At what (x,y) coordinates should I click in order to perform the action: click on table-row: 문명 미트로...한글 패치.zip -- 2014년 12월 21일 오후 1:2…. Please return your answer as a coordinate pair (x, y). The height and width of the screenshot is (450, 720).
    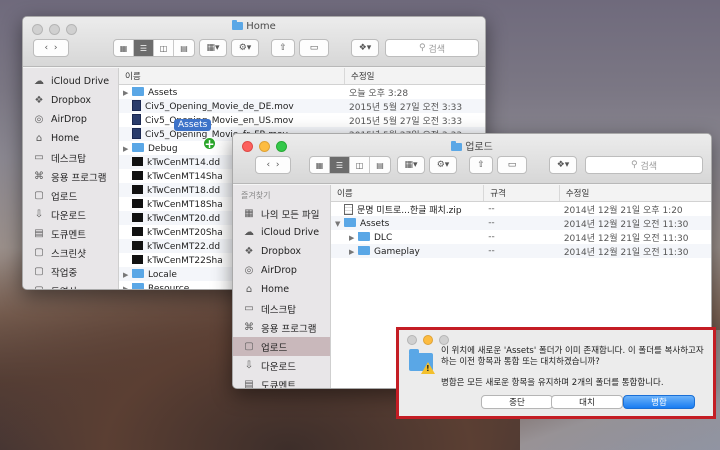
    Looking at the image, I should click on (521, 209).